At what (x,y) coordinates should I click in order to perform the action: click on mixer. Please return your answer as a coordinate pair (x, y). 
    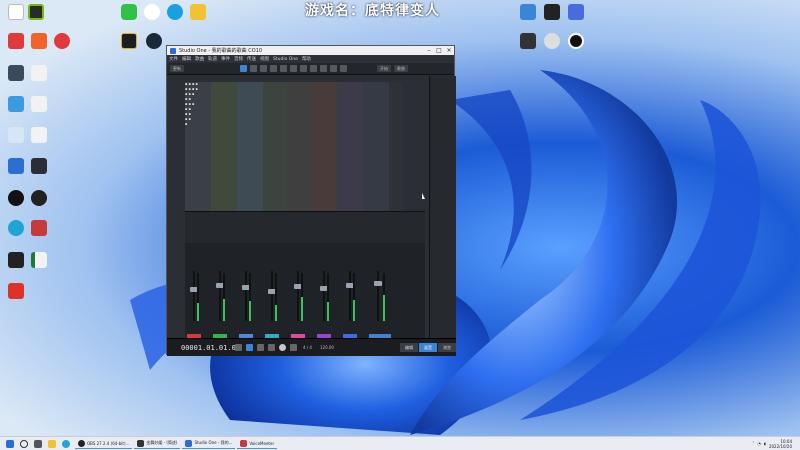
    Looking at the image, I should click on (305, 291).